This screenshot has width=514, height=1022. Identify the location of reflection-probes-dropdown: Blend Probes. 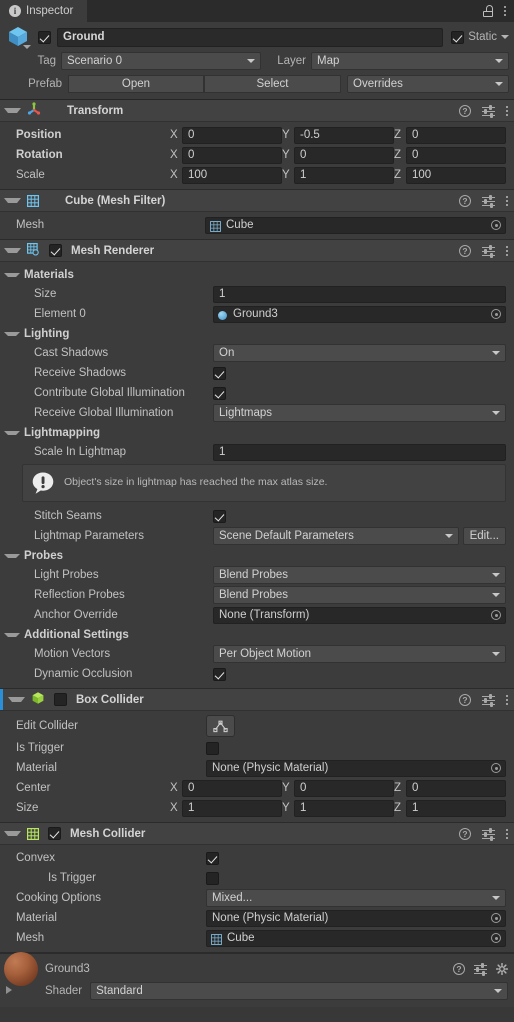
(359, 595).